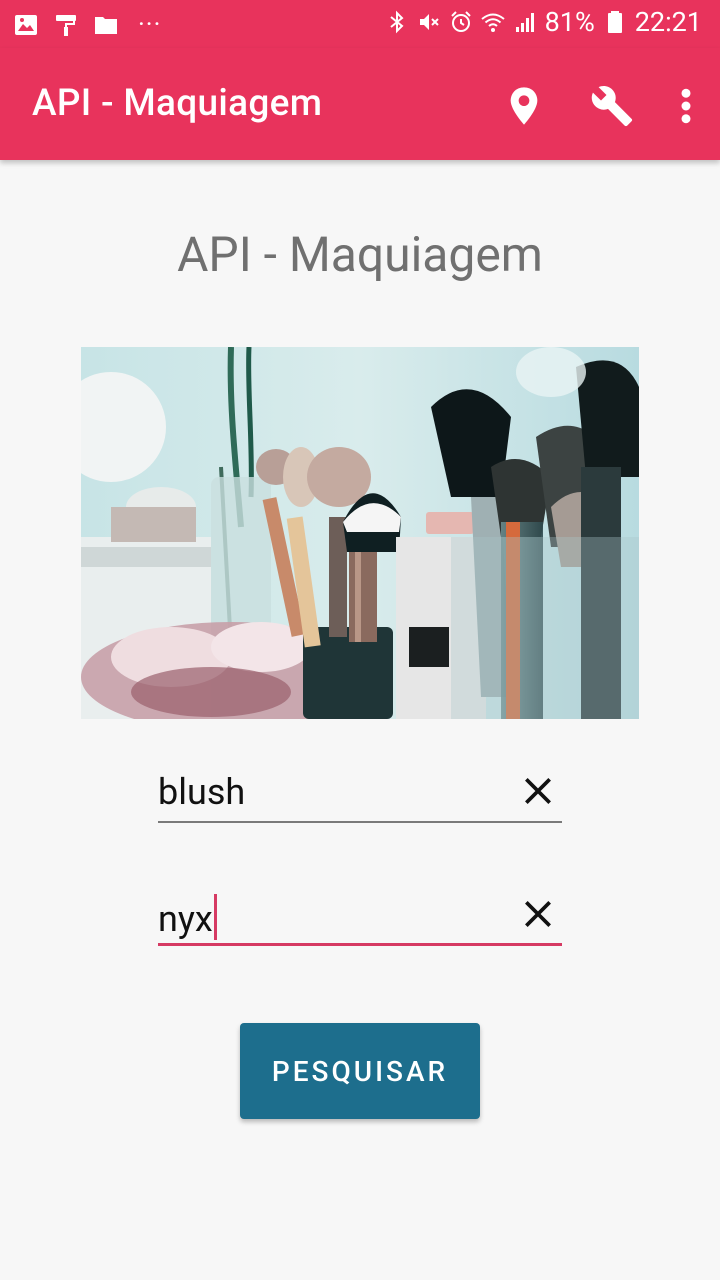 The width and height of the screenshot is (720, 1280). What do you see at coordinates (360, 104) in the screenshot?
I see `app-bar: API - Maquiagem` at bounding box center [360, 104].